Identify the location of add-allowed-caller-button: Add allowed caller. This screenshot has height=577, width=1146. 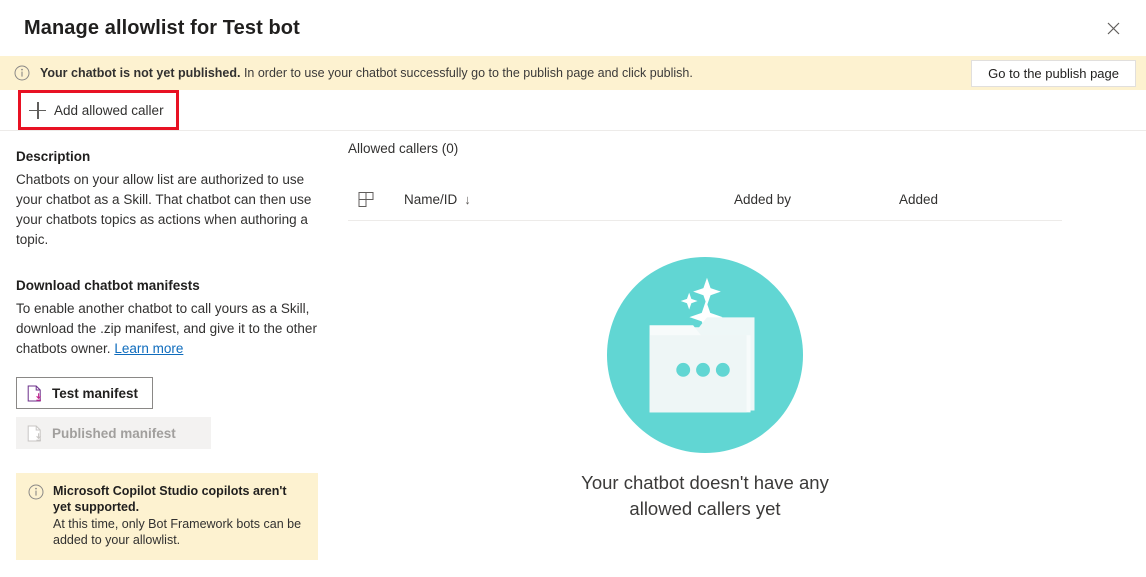
(98, 110).